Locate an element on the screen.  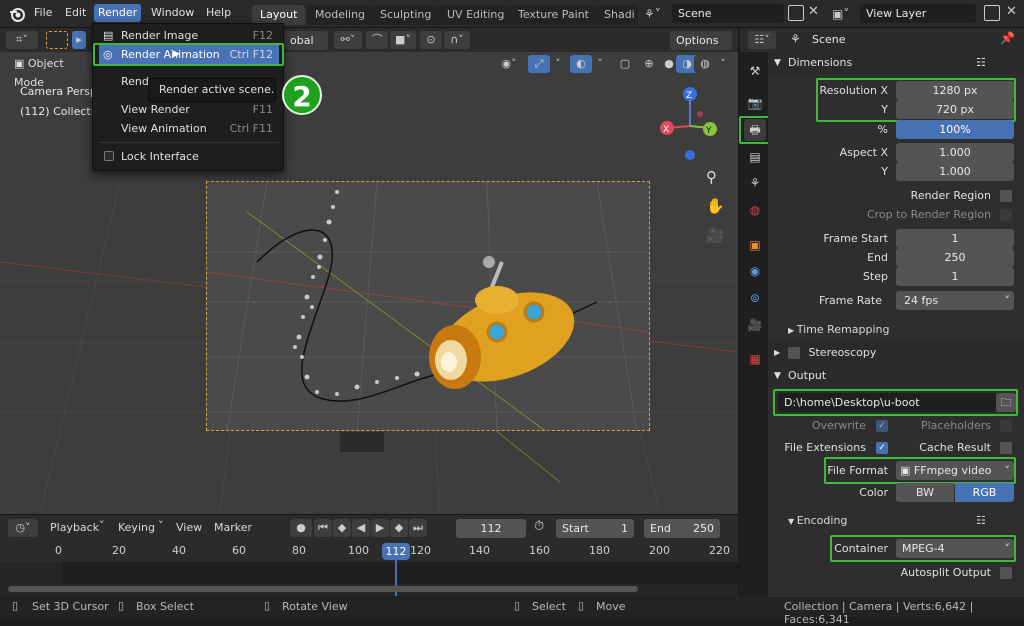
current-frame-field: 112 is located at coordinates (491, 528).